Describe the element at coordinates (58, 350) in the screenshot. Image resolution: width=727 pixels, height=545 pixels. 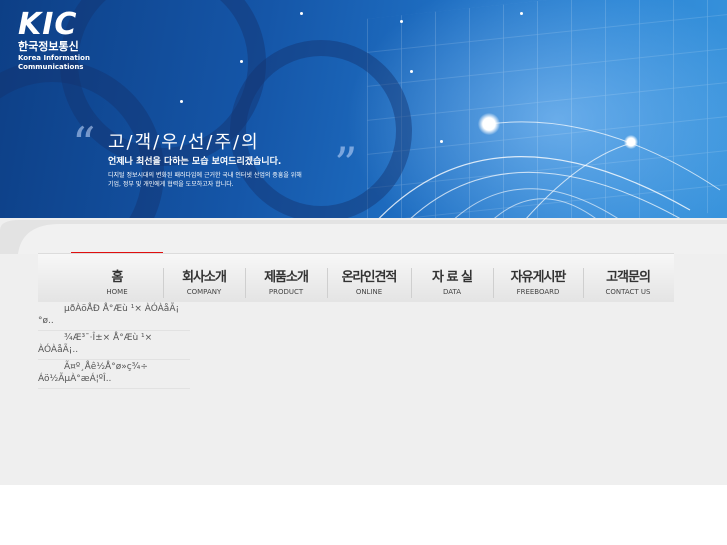
I see `submenu-item-text: ÀÓÀåÃ¡..` at that location.